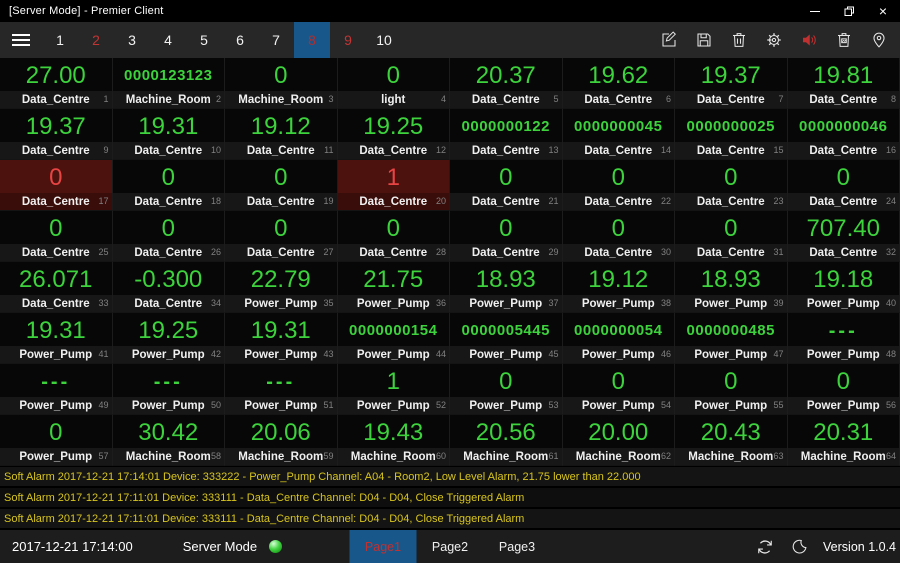 This screenshot has width=900, height=563. What do you see at coordinates (506, 338) in the screenshot?
I see `channel-tile: 0000005445 Power_Pump 45` at bounding box center [506, 338].